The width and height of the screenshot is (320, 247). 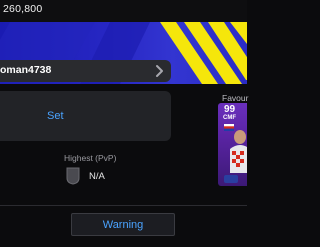 What do you see at coordinates (97, 176) in the screenshot?
I see `highest-pvp-value: N/A` at bounding box center [97, 176].